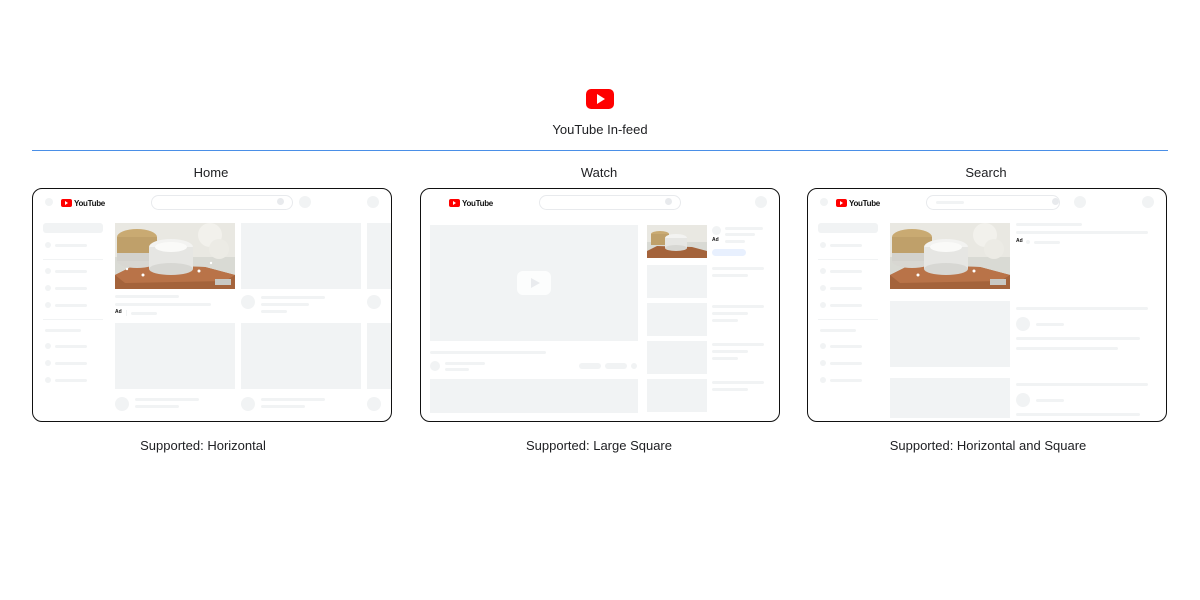 The image size is (1200, 600). I want to click on panel-title-watch: Watch, so click(599, 172).